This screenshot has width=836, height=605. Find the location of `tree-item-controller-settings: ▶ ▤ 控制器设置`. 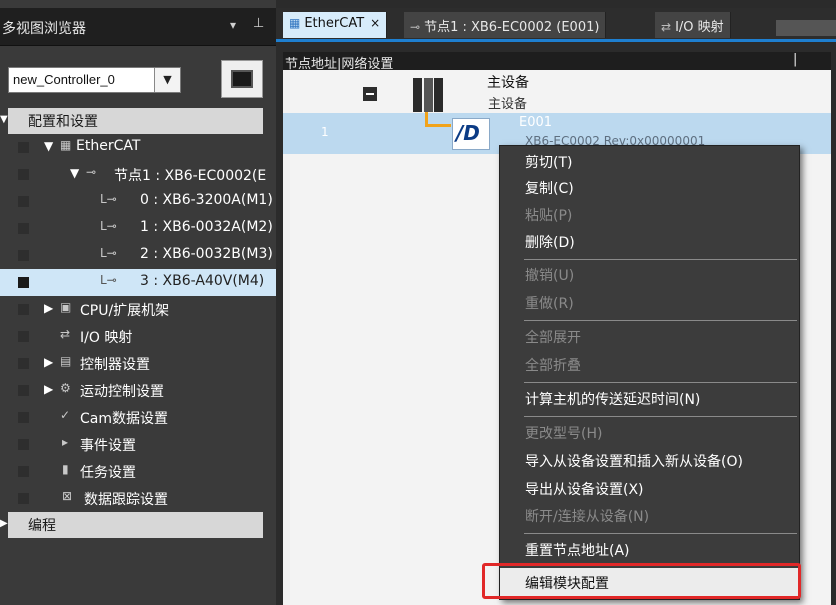

tree-item-controller-settings: ▶ ▤ 控制器设置 is located at coordinates (138, 363).